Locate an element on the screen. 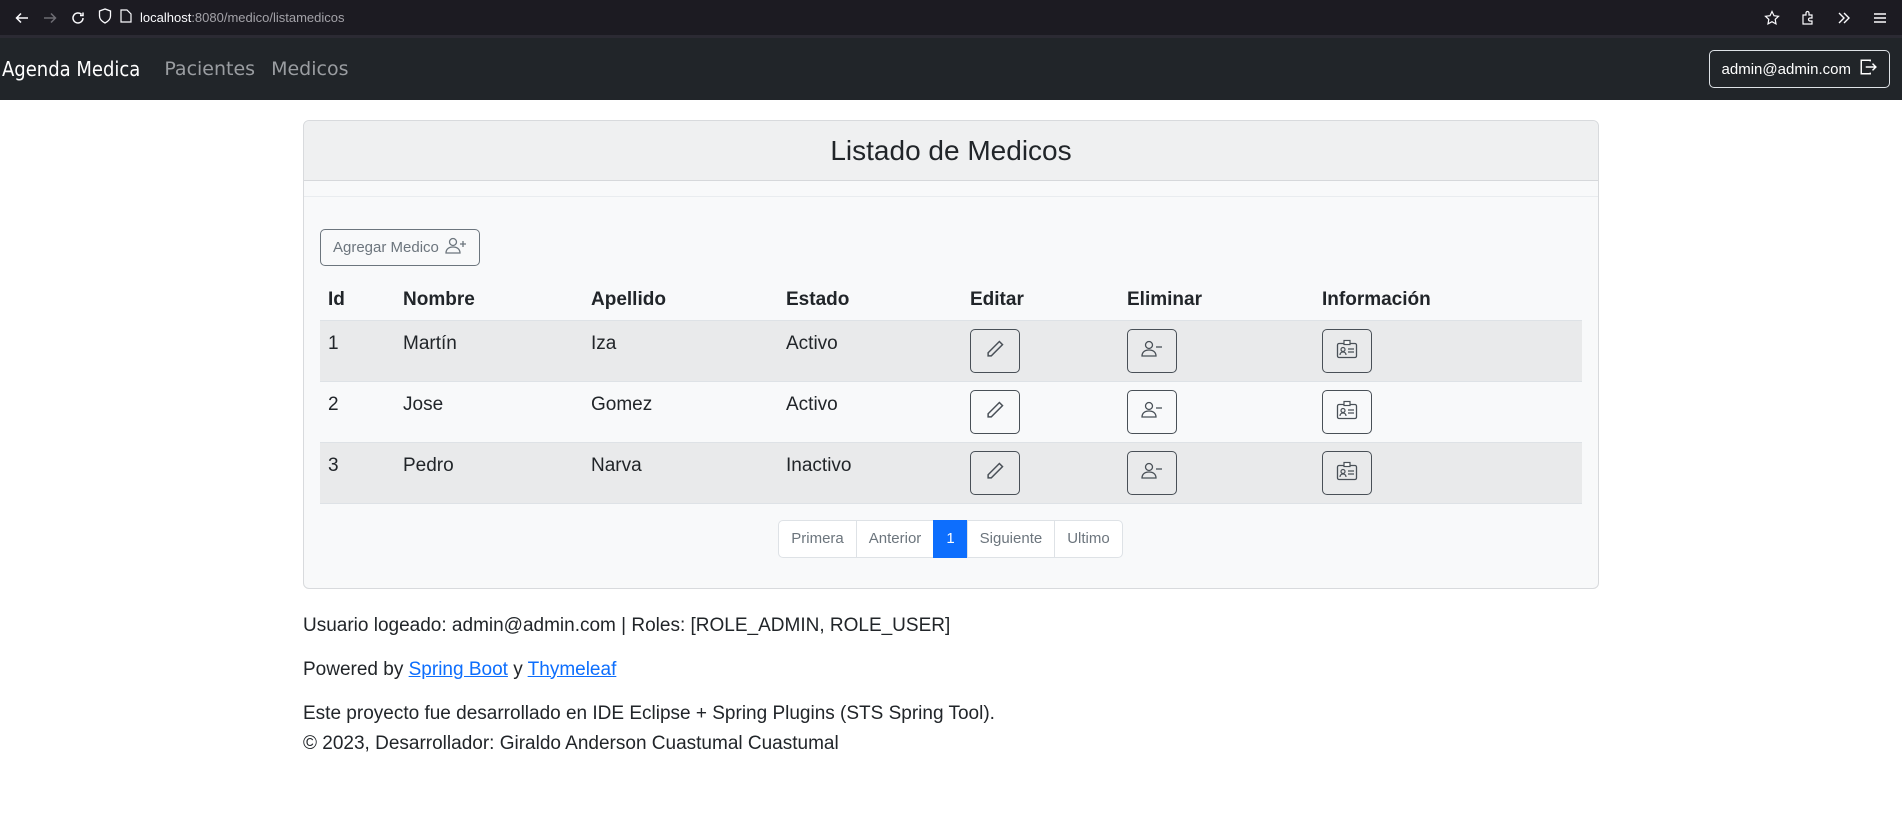  add-medico-button: Agregar Medico is located at coordinates (400, 247).